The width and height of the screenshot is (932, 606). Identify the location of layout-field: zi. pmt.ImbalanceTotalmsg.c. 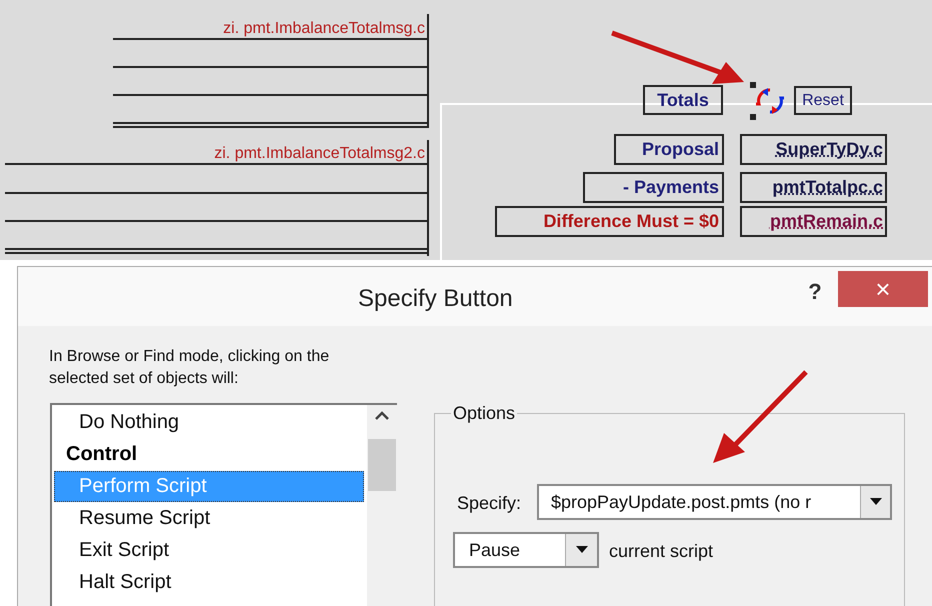
(271, 71).